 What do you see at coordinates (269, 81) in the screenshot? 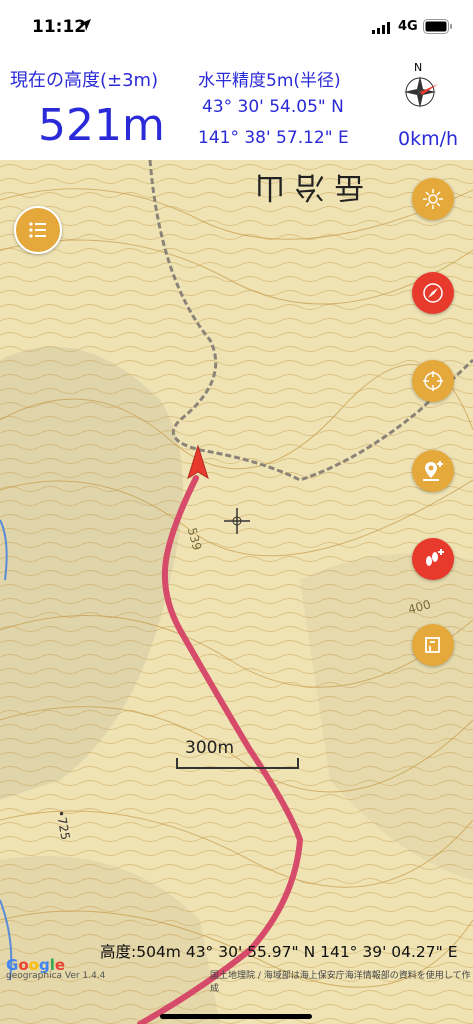
I see `accuracy-label: 水平精度5m(半径)` at bounding box center [269, 81].